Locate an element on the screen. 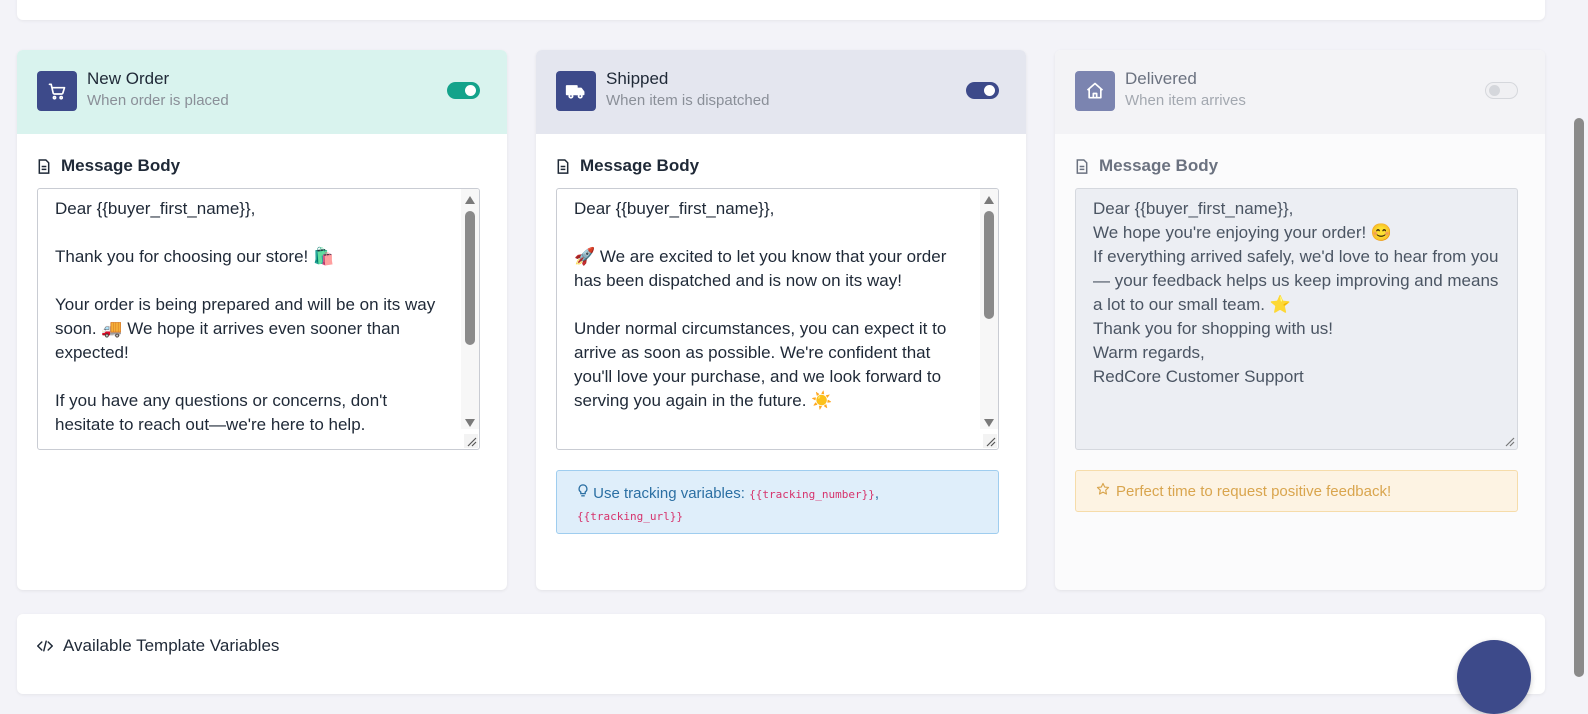 The image size is (1588, 714). tracking-url-variable: {{tracking_url}} is located at coordinates (630, 516).